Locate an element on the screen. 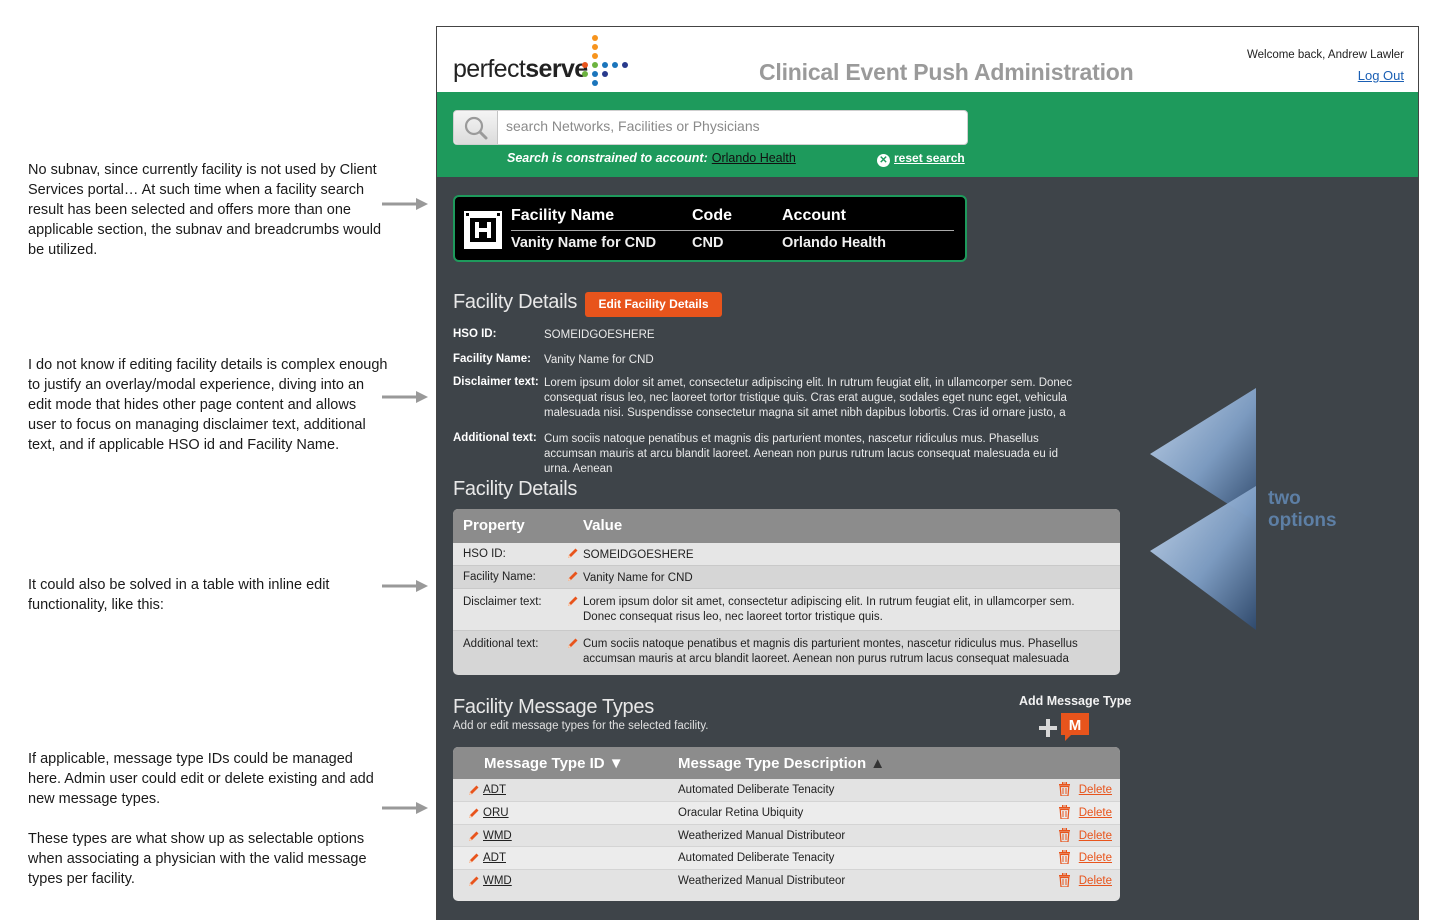 This screenshot has width=1430, height=920. facility-name-header: Facility Name is located at coordinates (563, 215).